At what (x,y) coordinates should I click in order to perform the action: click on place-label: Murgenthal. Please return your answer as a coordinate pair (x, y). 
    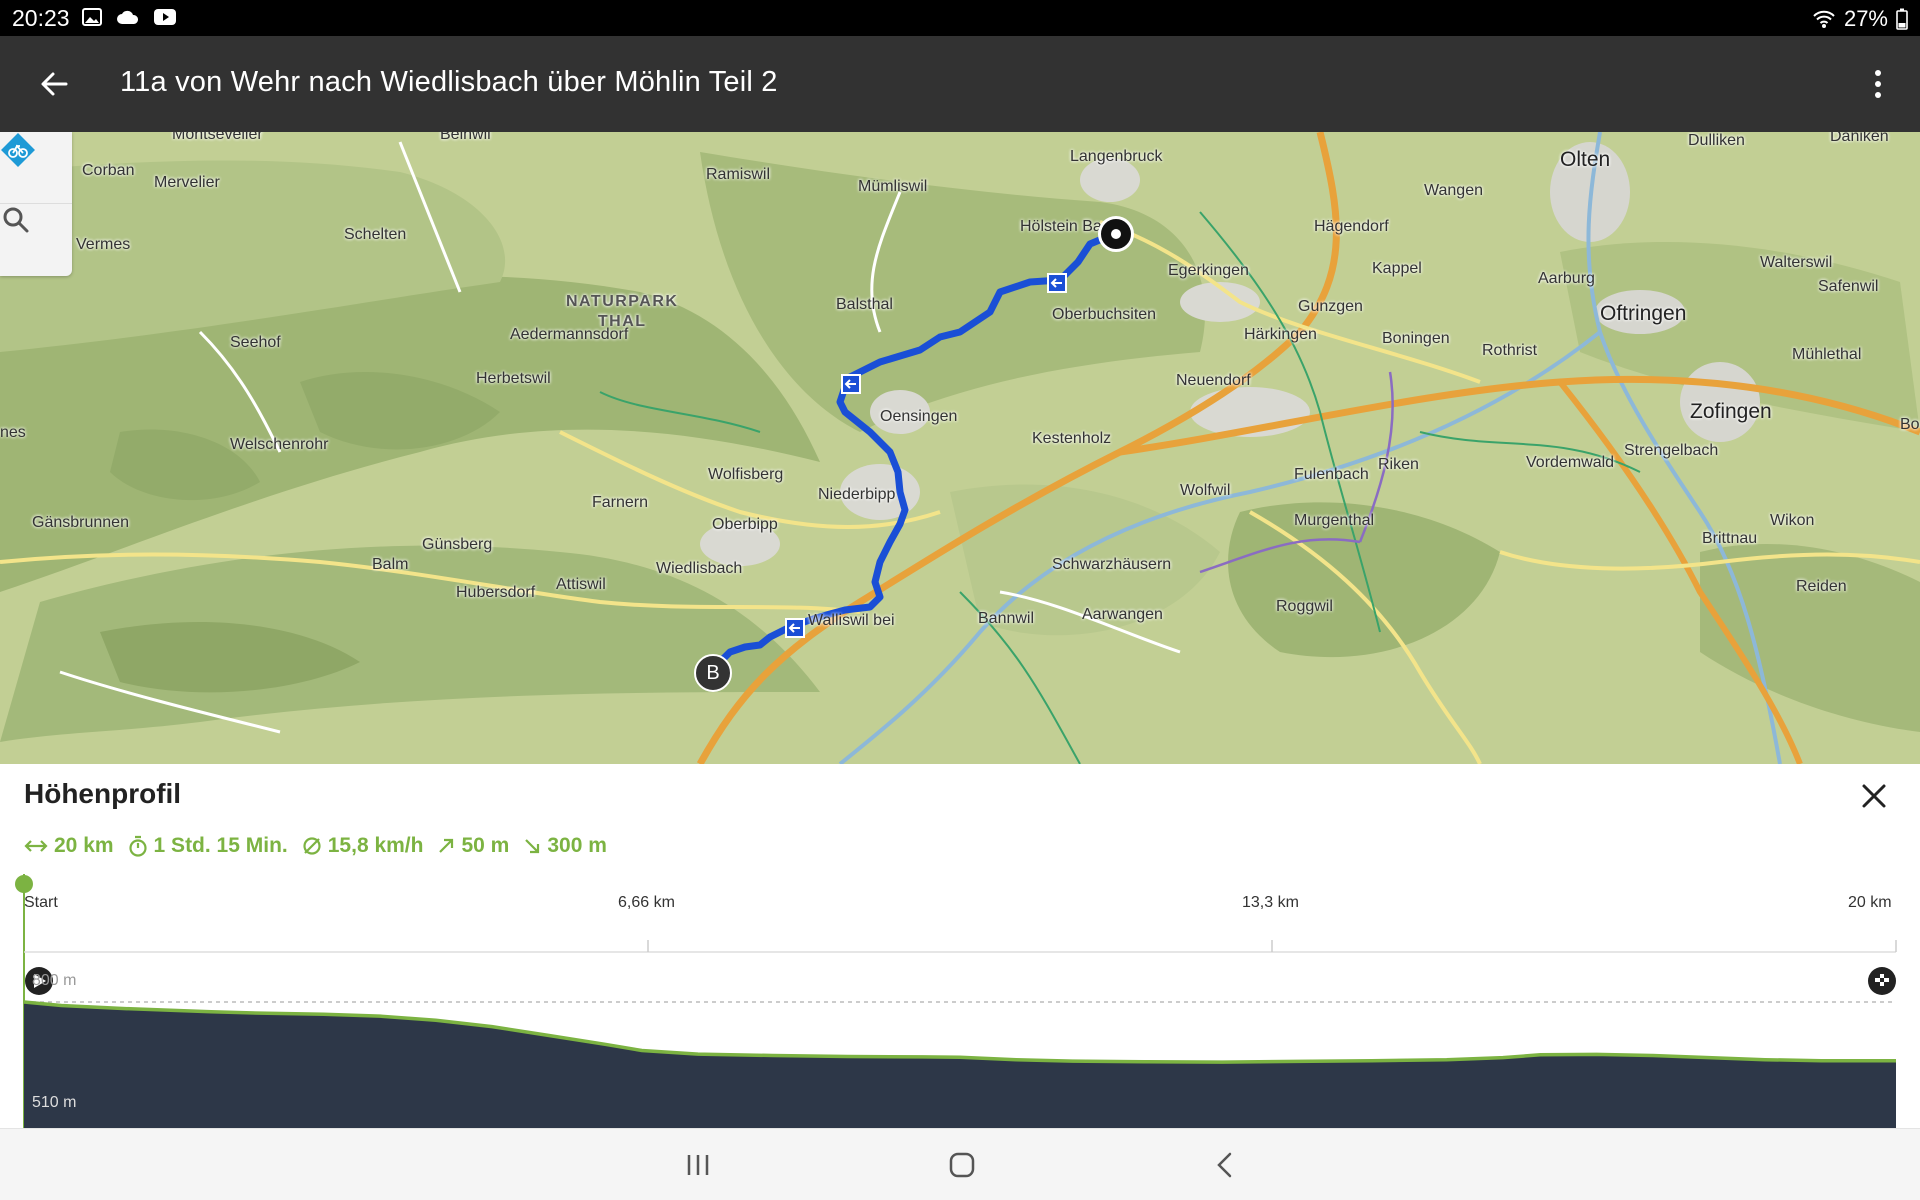
    Looking at the image, I should click on (1334, 520).